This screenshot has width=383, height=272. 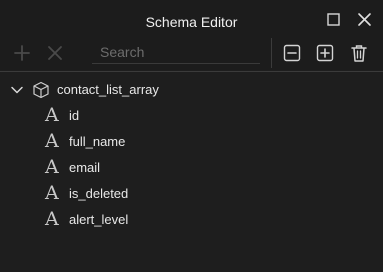 I want to click on square-icon, so click(x=333, y=19).